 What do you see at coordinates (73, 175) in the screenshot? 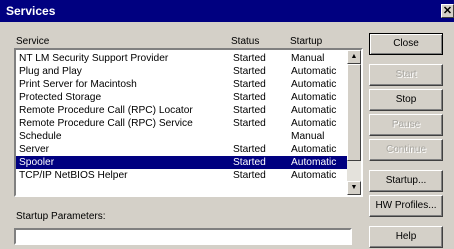
I see `service-service-cell: TCP/IP NetBIOS Helper` at bounding box center [73, 175].